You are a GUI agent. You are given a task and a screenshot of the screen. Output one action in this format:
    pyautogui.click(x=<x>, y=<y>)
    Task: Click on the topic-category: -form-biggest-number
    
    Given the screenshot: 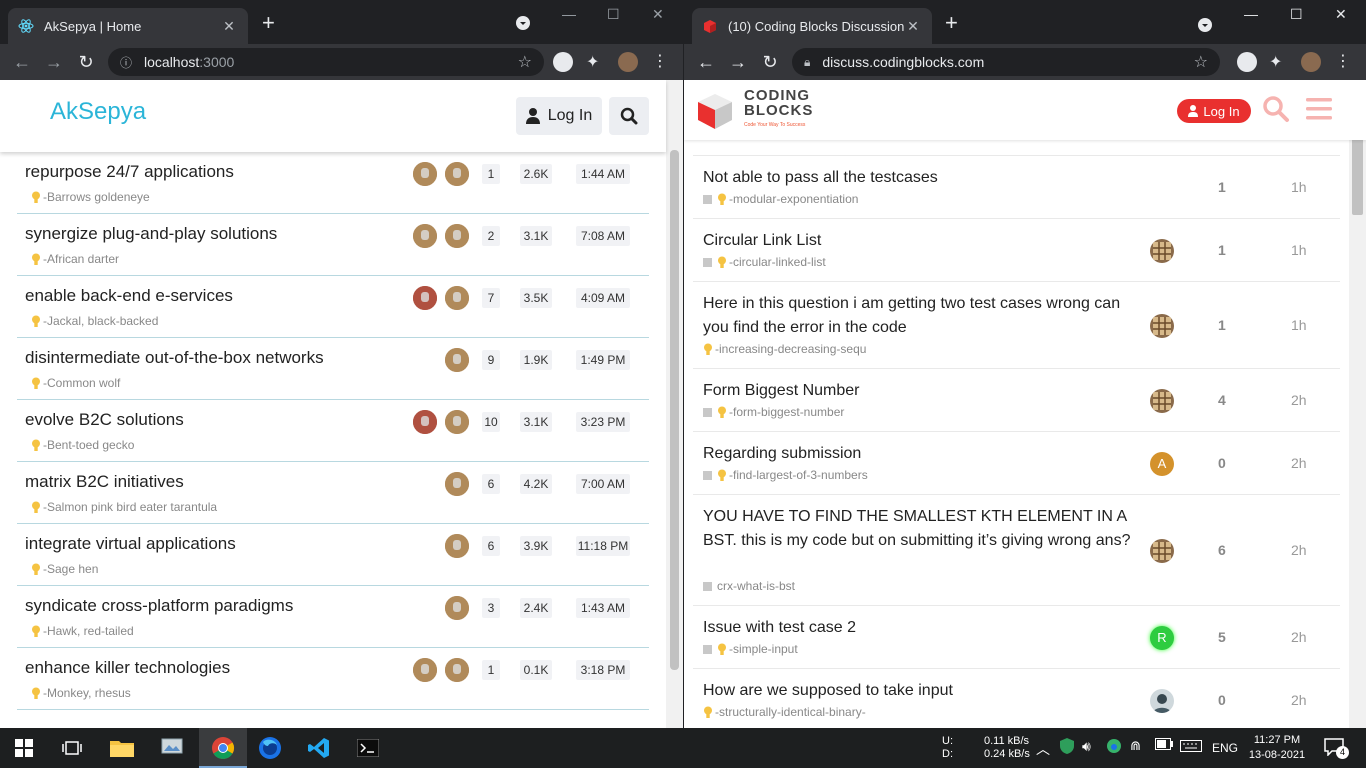 What is the action you would take?
    pyautogui.click(x=773, y=412)
    